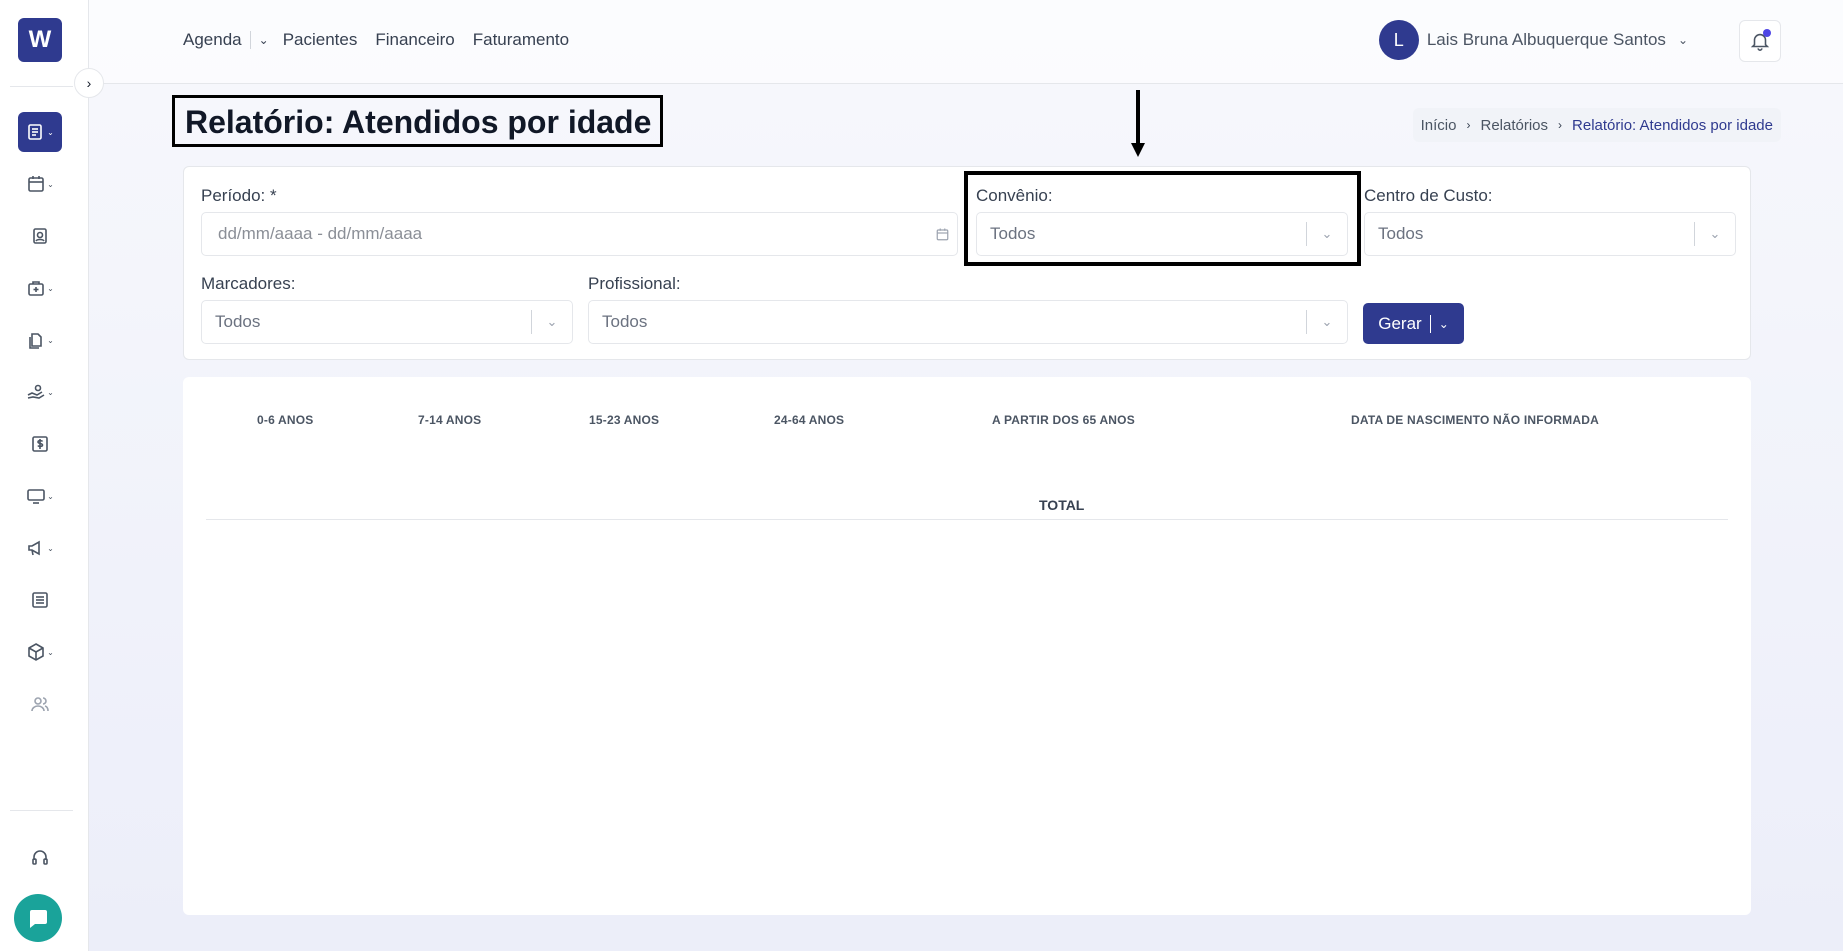  I want to click on annotation-highlight-box, so click(1162, 218).